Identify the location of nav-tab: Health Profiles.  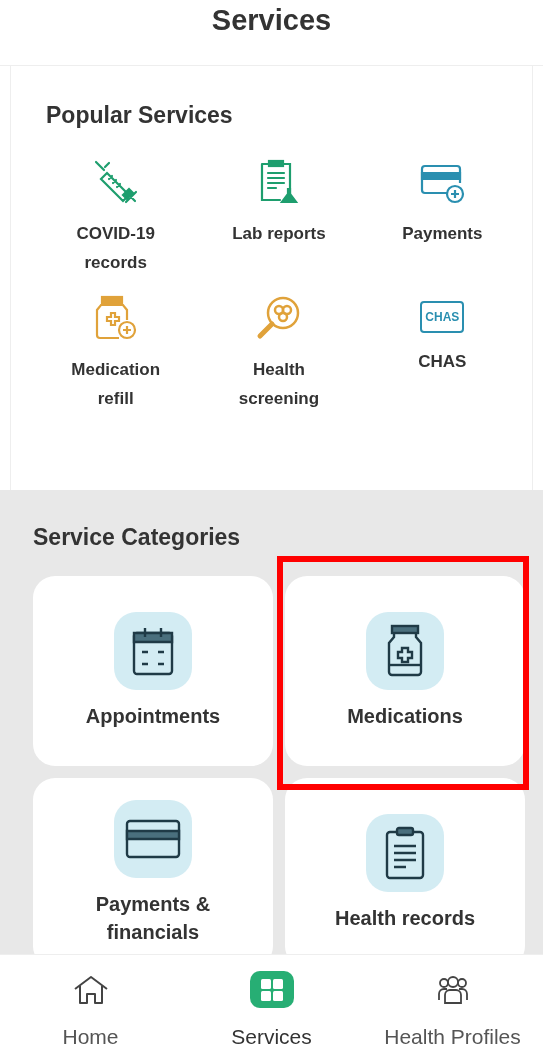
(452, 1002).